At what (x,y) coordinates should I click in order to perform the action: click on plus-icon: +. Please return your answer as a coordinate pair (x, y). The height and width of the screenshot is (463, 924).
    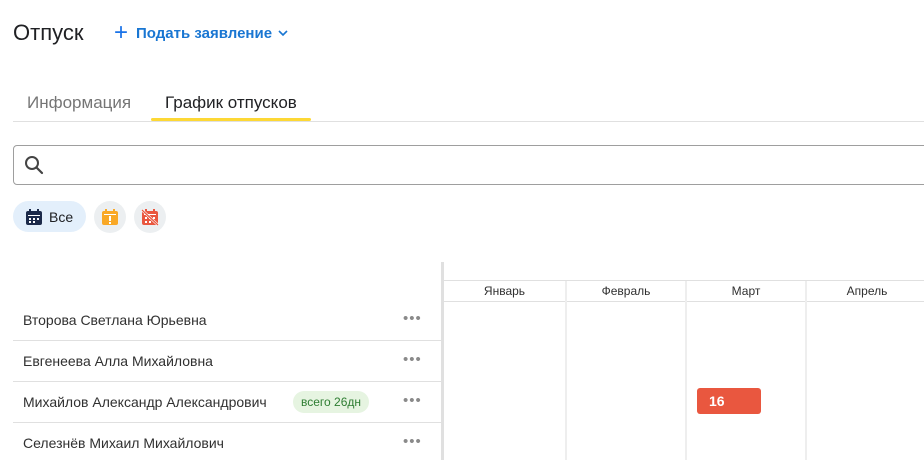
    Looking at the image, I should click on (121, 32).